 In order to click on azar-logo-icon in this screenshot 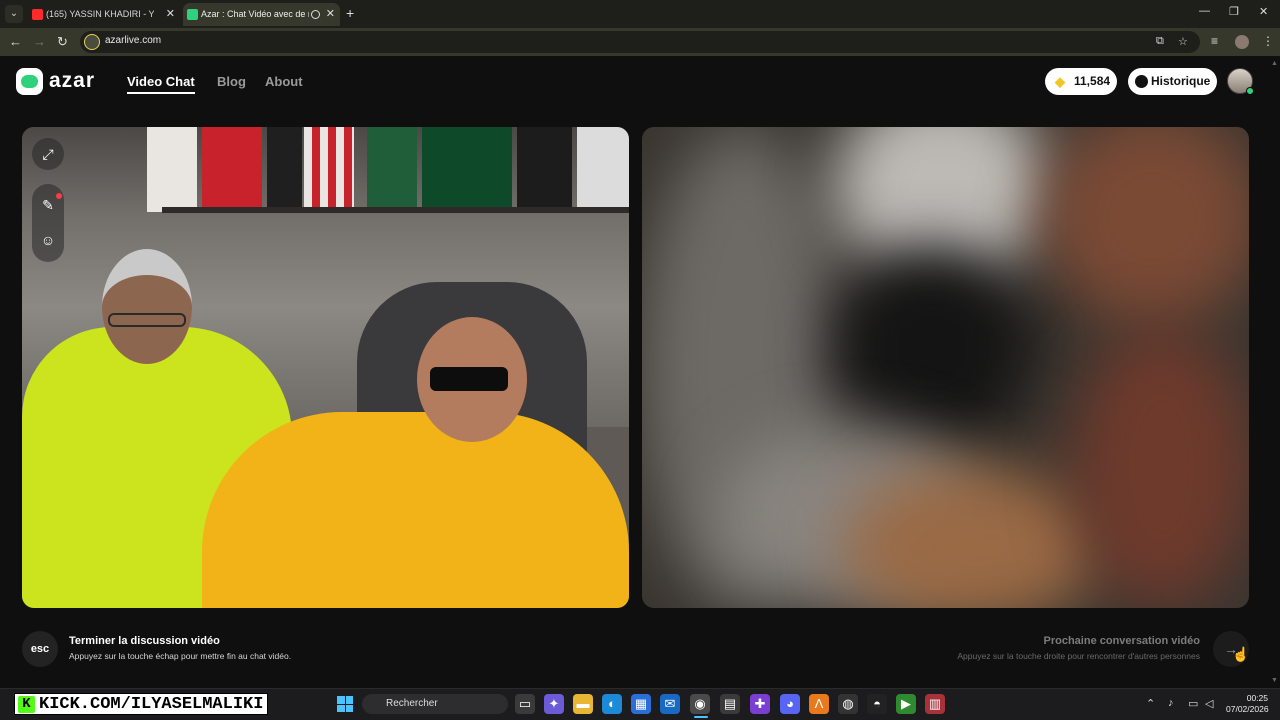, I will do `click(29, 81)`.